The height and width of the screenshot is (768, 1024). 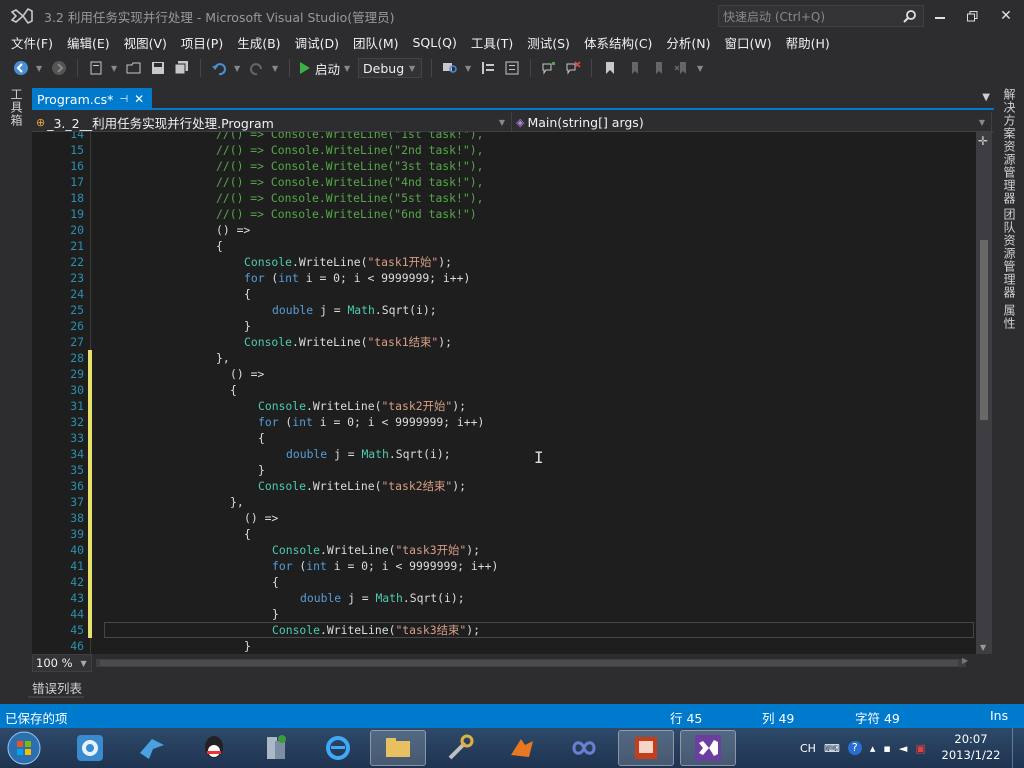 I want to click on code-line: 25 double j = Math.Sqrt(i);, so click(x=504, y=310).